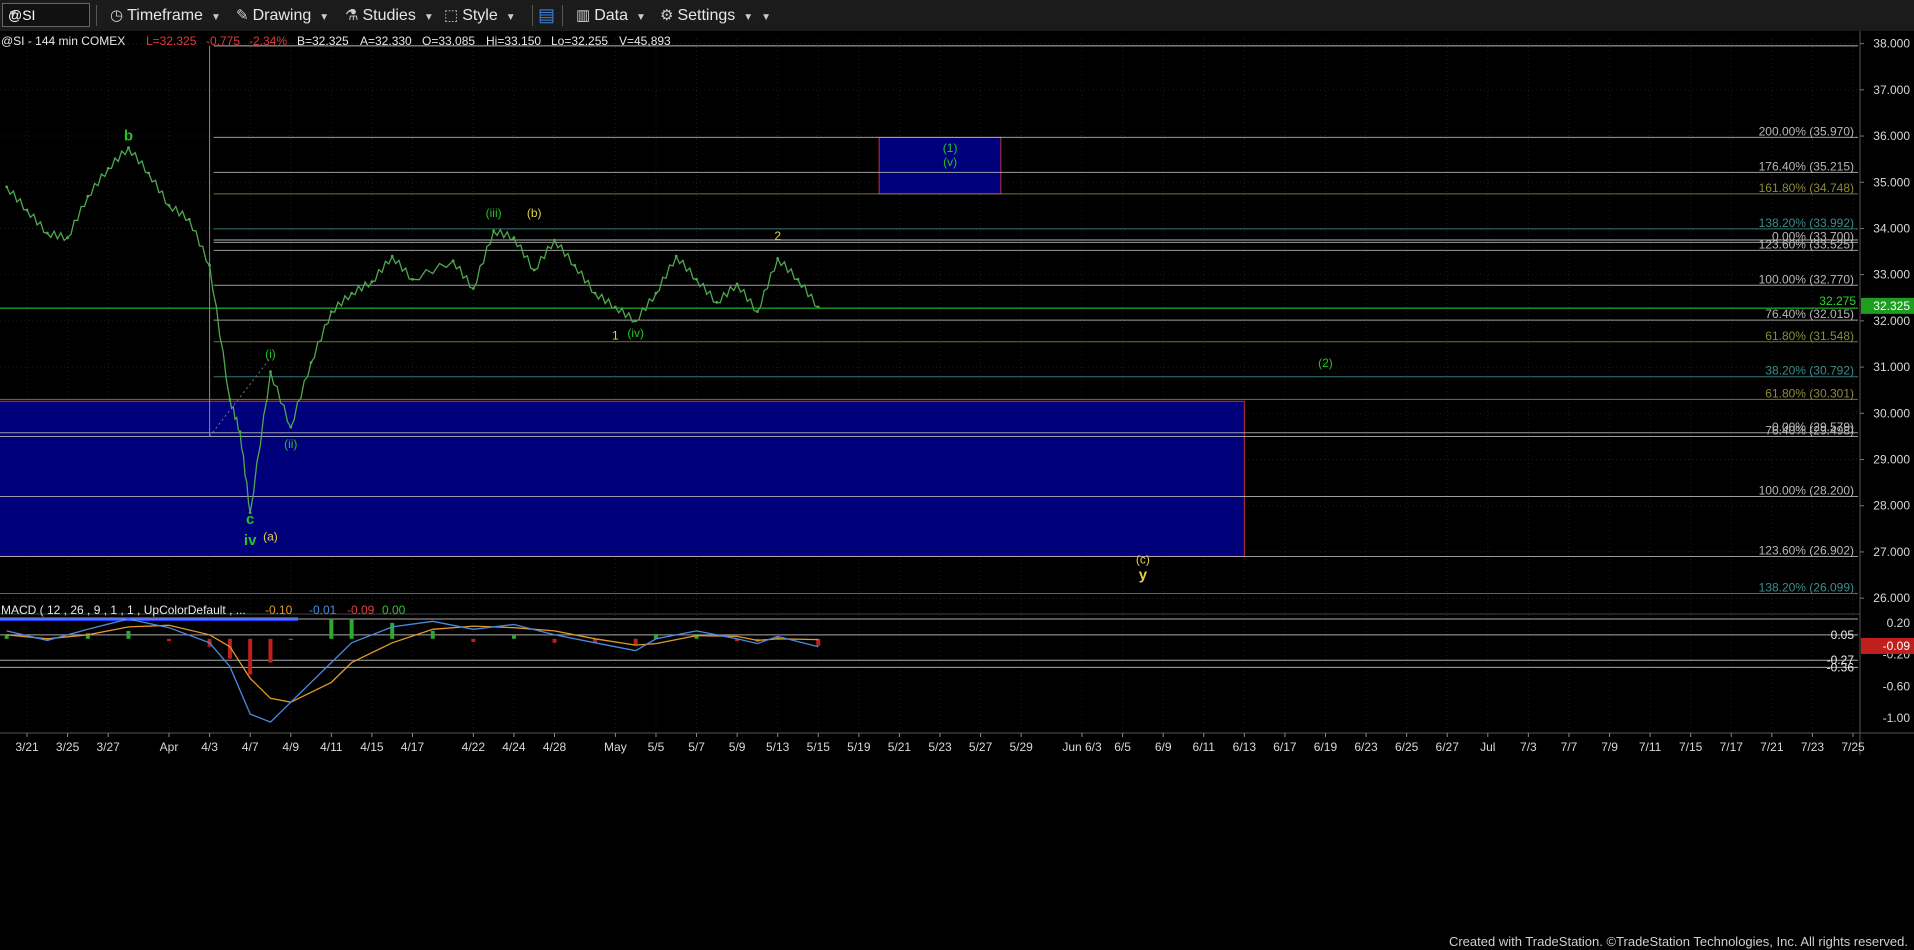  I want to click on data-label: Data, so click(611, 15).